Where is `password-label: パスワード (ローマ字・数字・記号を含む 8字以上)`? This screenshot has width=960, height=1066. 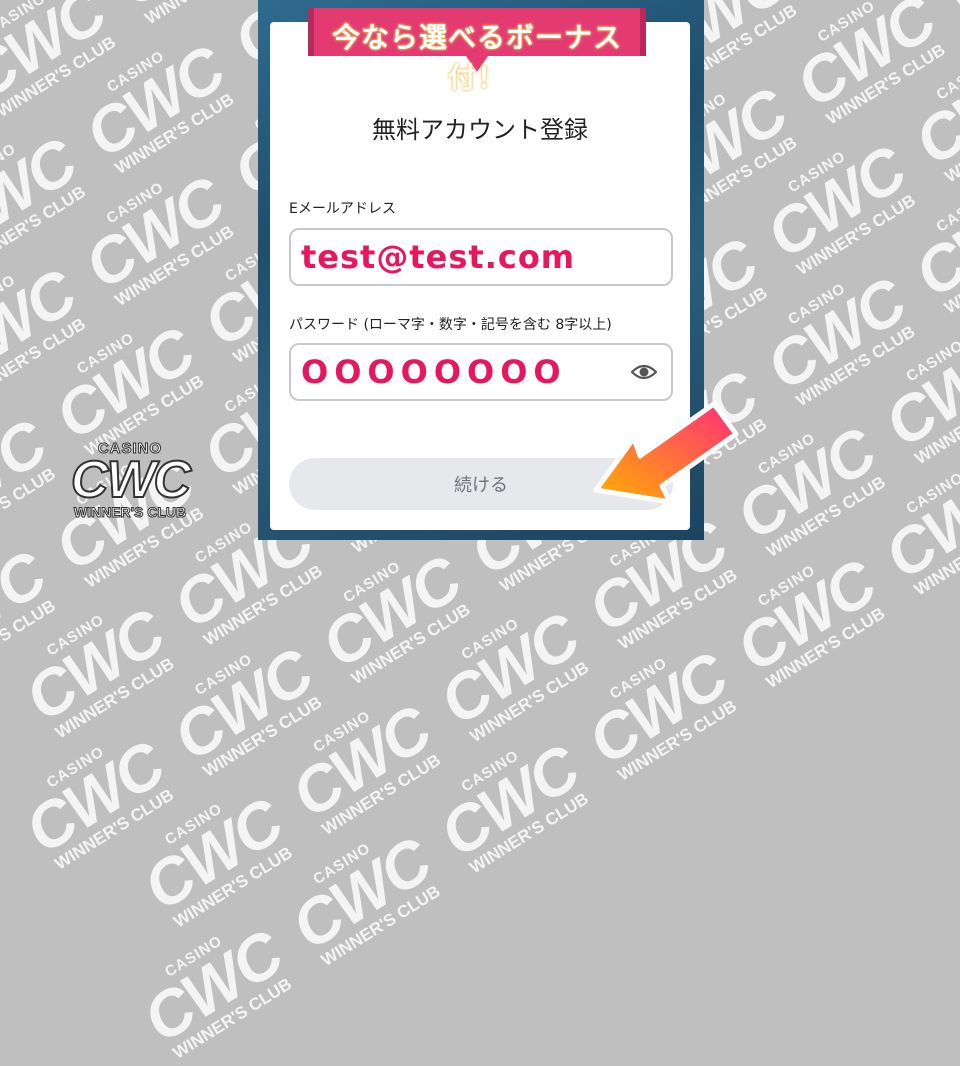 password-label: パスワード (ローマ字・数字・記号を含む 8字以上) is located at coordinates (450, 325).